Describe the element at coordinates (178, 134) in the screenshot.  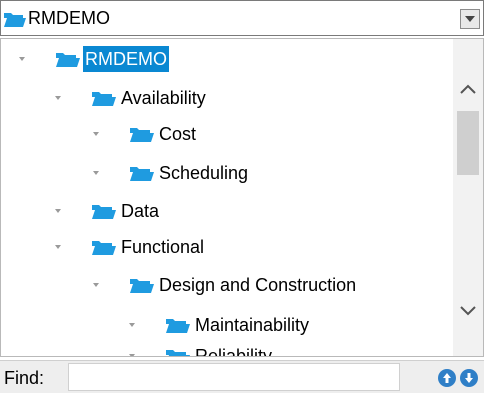
I see `tree-item-label: Cost` at that location.